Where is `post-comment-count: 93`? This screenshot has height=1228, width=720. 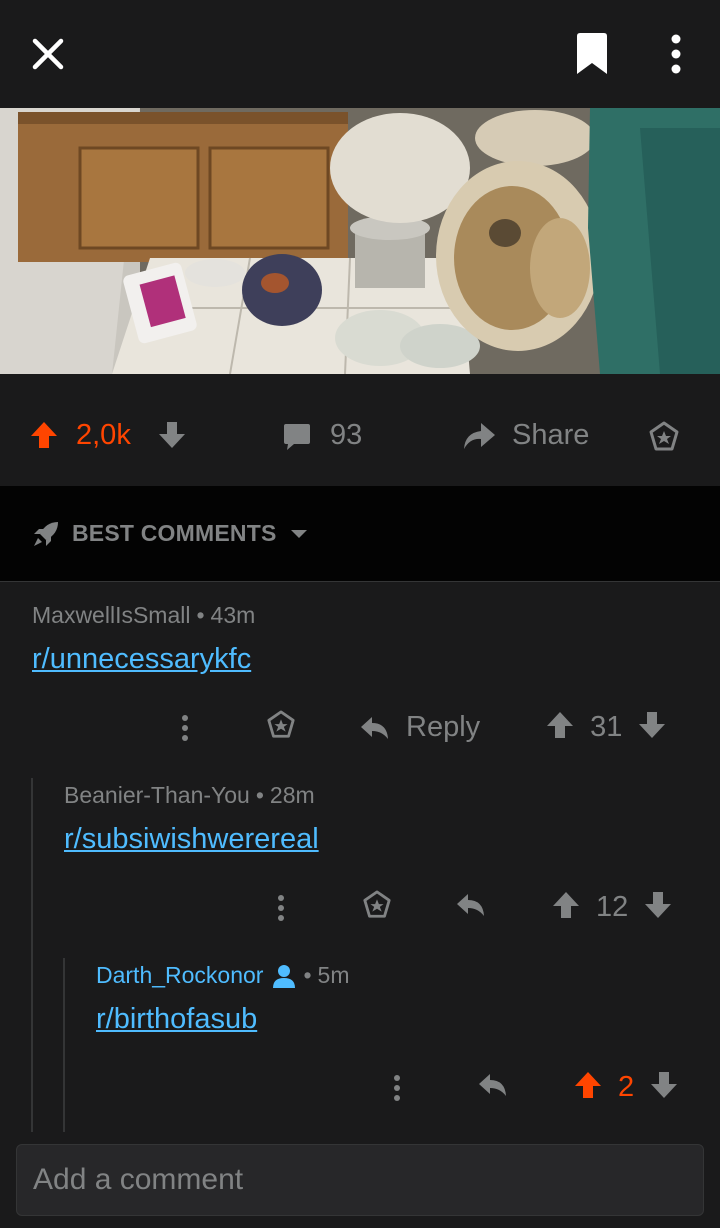
post-comment-count: 93 is located at coordinates (346, 435).